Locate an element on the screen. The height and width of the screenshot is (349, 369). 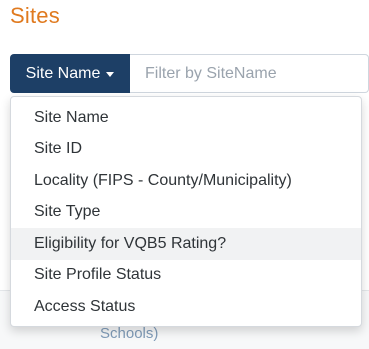
menu-item-label: Access Status is located at coordinates (85, 306).